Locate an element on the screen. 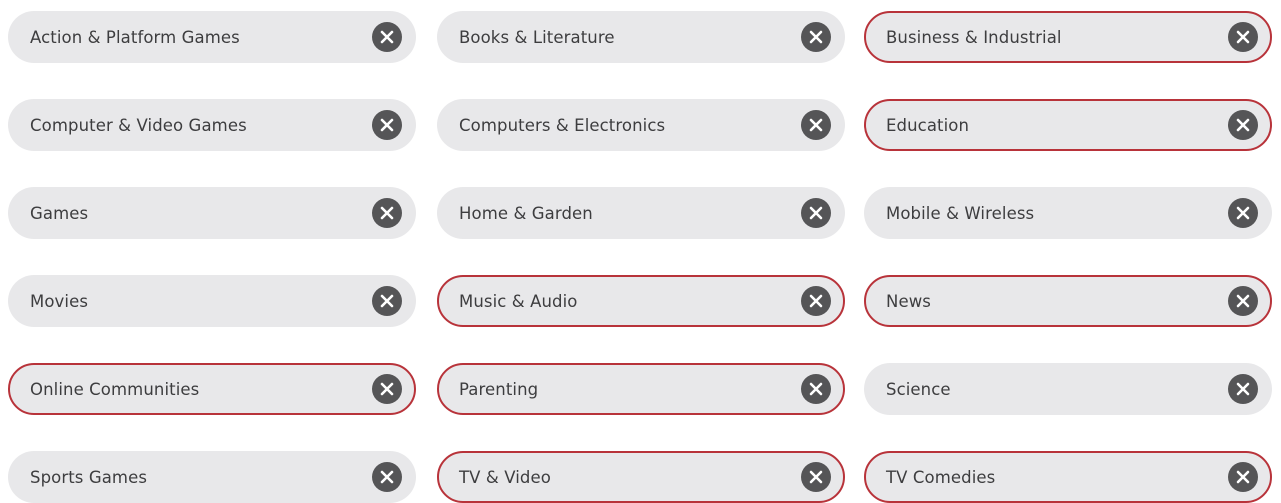  category-chip-label: Computers & Electronics is located at coordinates (562, 125).